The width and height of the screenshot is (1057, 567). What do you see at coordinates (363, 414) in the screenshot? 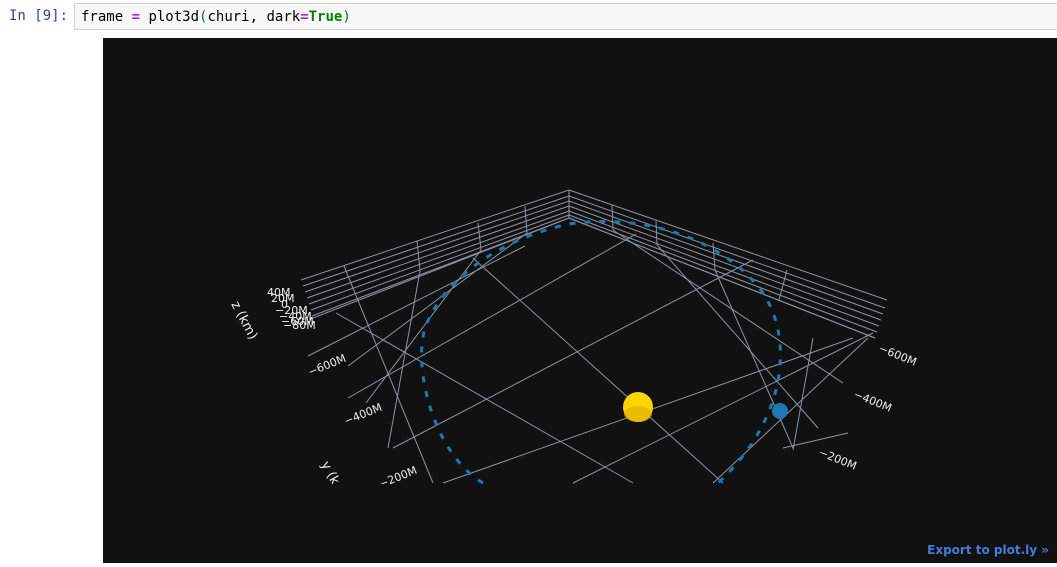
I see `y-tick-label: −400M` at bounding box center [363, 414].